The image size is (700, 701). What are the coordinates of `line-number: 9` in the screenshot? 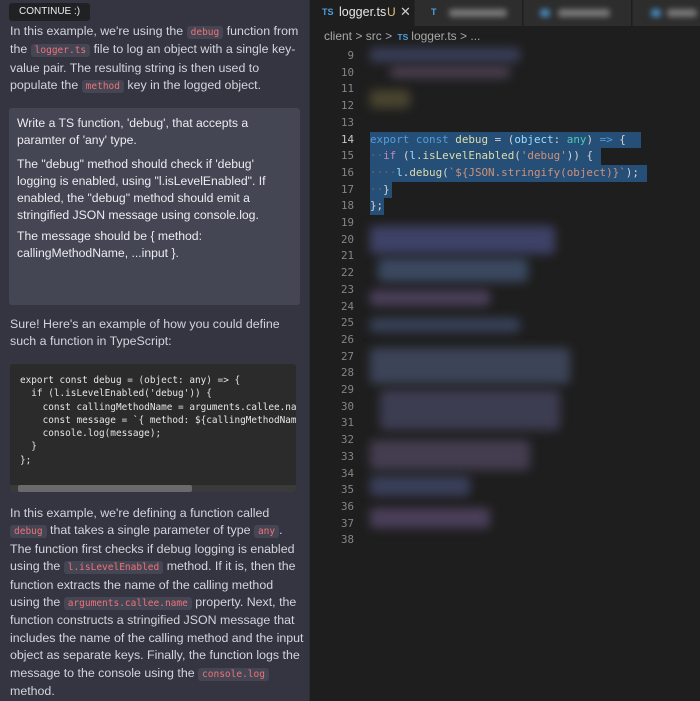 It's located at (334, 56).